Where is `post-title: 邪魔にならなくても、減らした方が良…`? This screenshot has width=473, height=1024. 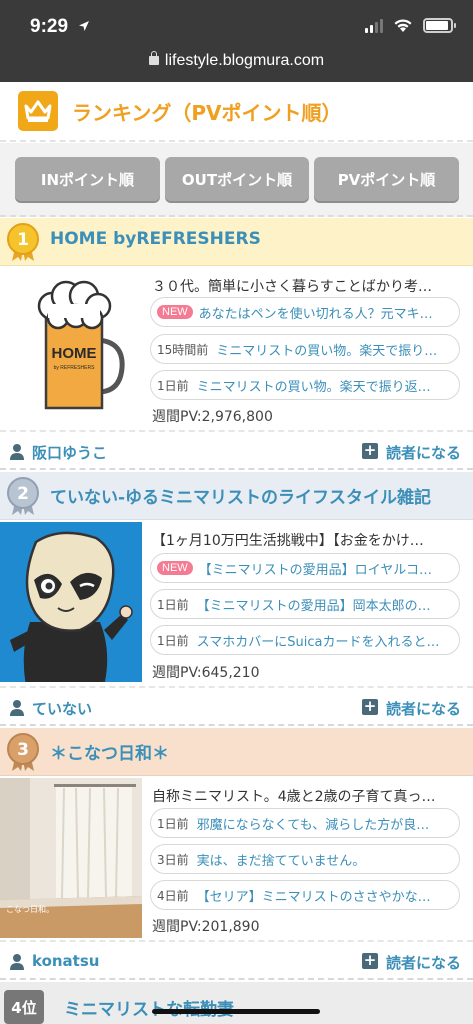
post-title: 邪魔にならなくても、減らした方が良… is located at coordinates (313, 825).